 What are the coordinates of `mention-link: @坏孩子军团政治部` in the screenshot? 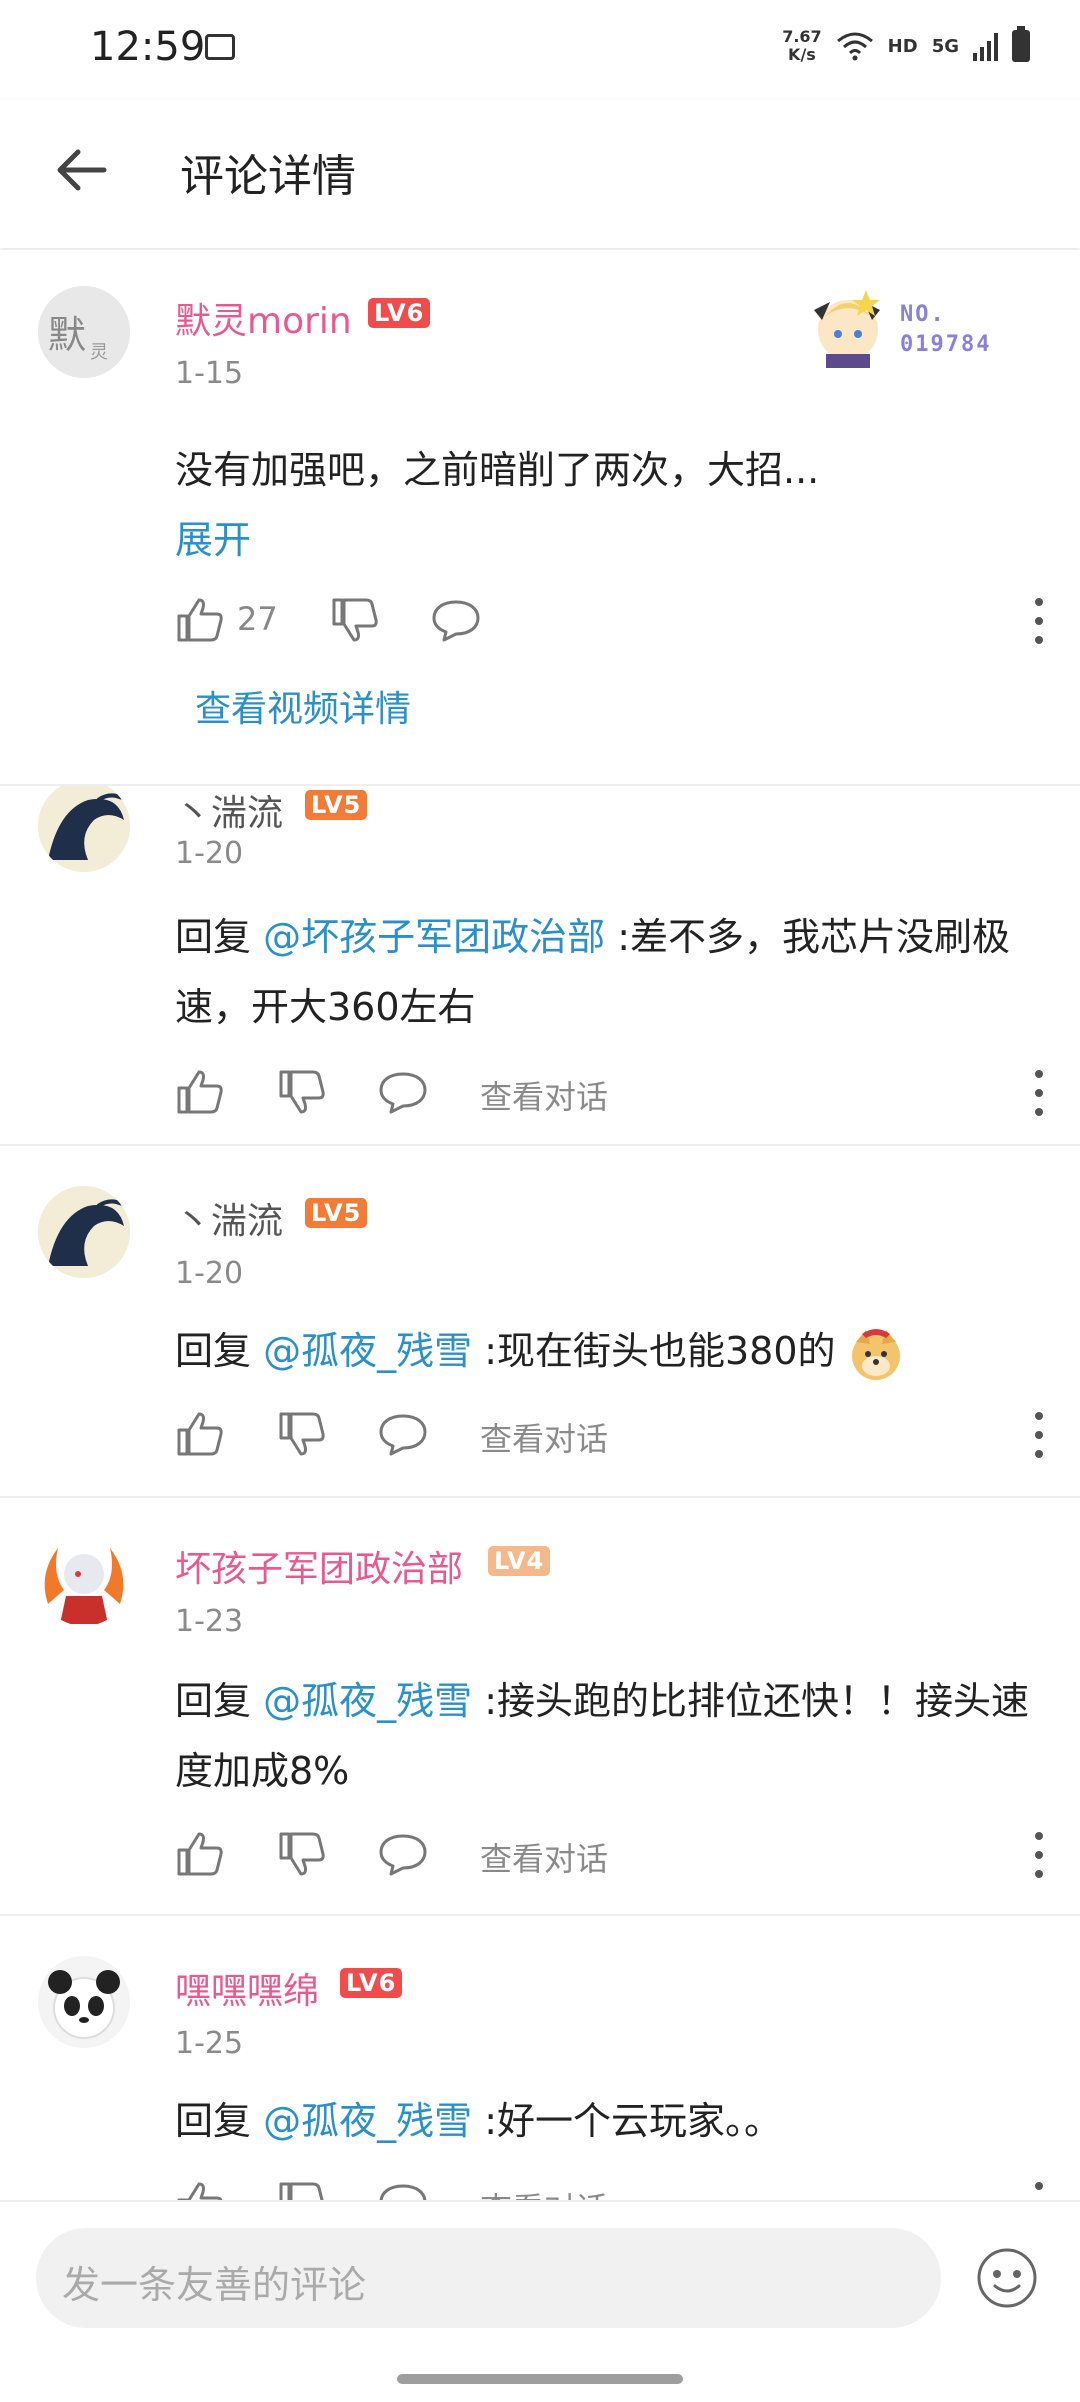 It's located at (434, 937).